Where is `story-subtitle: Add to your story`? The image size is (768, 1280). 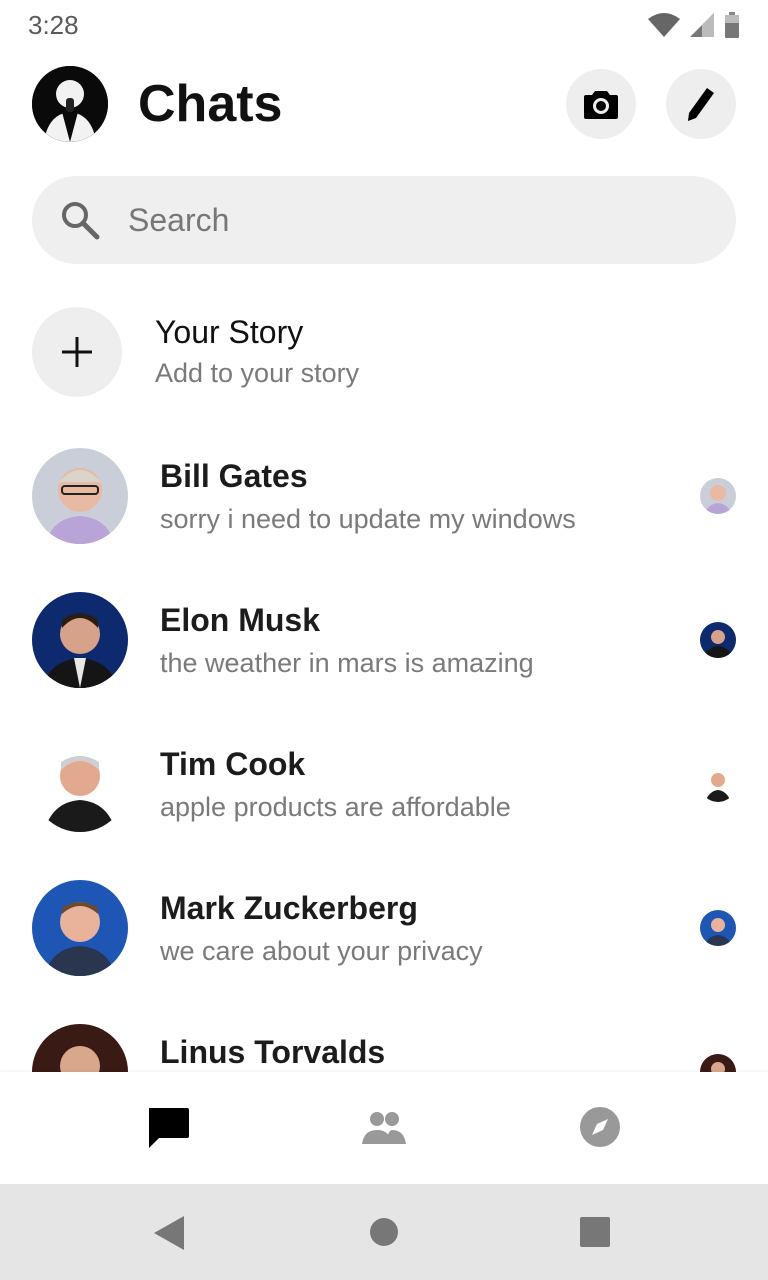 story-subtitle: Add to your story is located at coordinates (257, 373).